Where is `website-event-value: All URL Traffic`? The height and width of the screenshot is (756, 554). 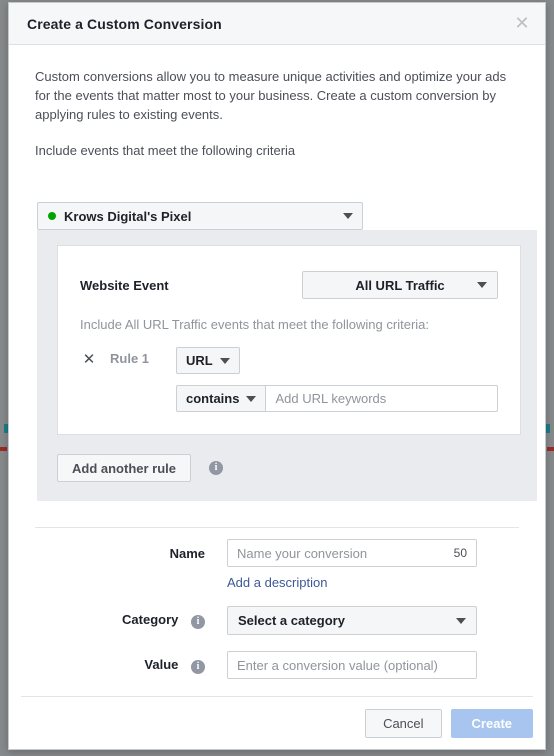 website-event-value: All URL Traffic is located at coordinates (400, 285).